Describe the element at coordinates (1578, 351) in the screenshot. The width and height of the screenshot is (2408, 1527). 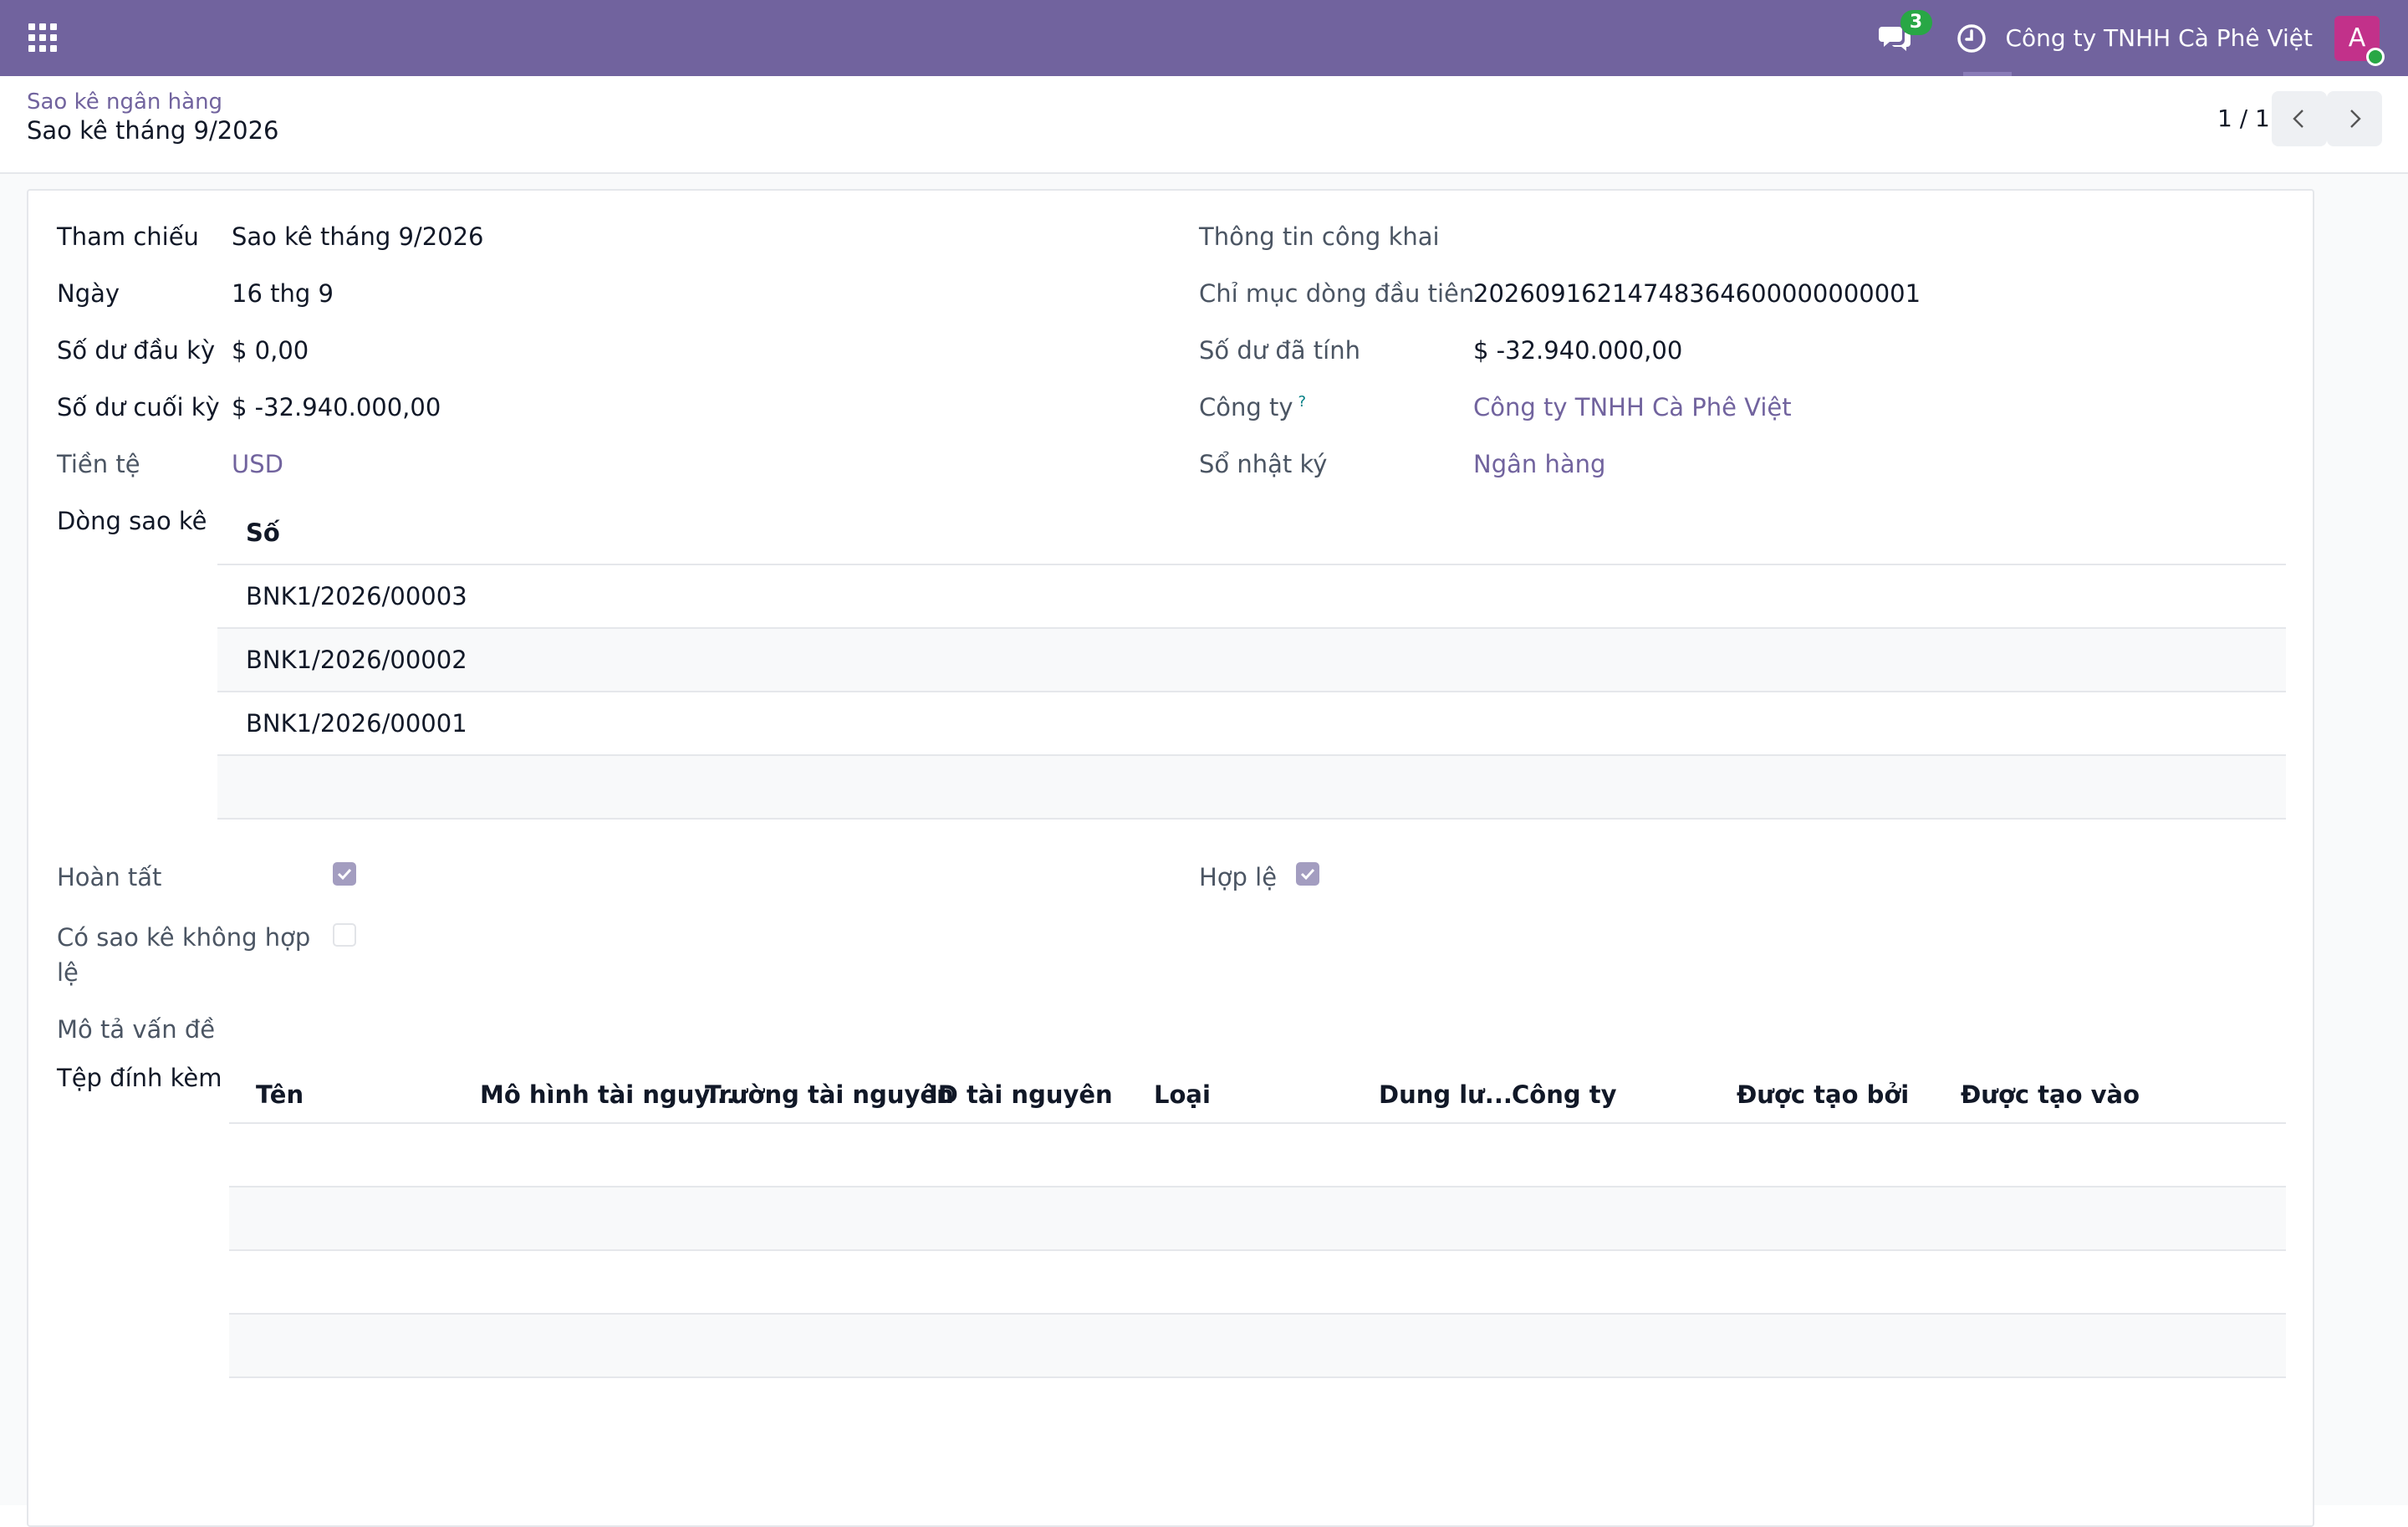
I see `computed-balance-value: $ -32.940.000,00` at that location.